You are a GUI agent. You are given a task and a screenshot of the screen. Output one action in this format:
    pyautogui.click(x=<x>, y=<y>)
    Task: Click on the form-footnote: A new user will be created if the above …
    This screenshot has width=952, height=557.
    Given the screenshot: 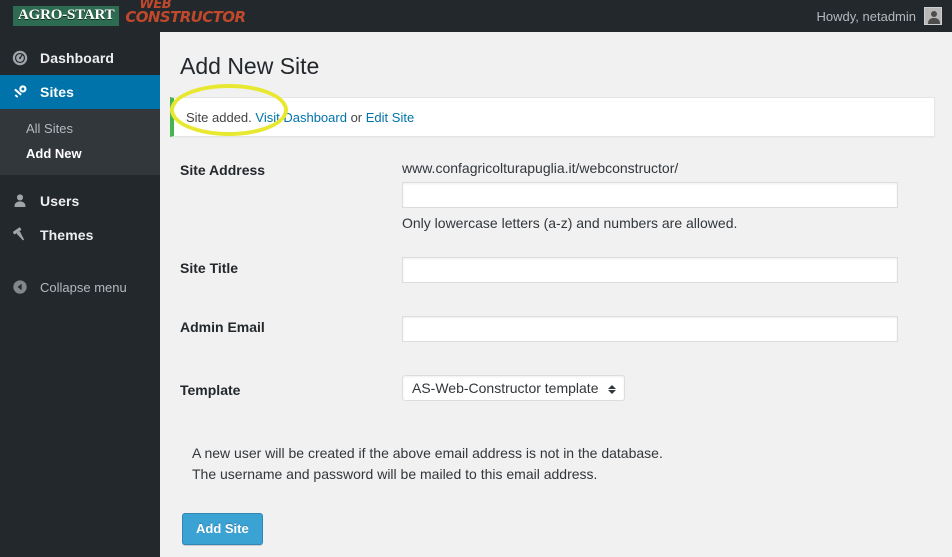 What is the action you would take?
    pyautogui.click(x=566, y=443)
    